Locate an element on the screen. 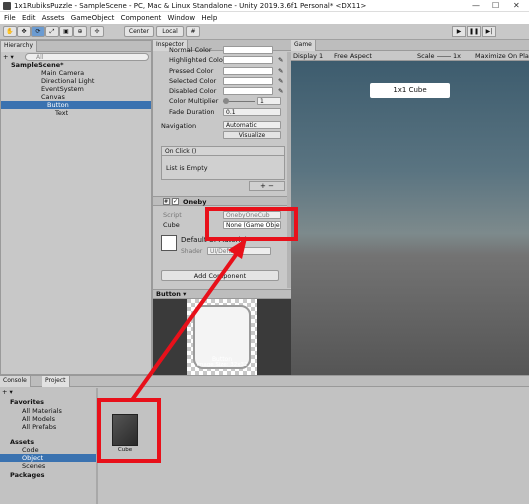 This screenshot has width=529, height=504. arrow-head is located at coordinates (237, 248).